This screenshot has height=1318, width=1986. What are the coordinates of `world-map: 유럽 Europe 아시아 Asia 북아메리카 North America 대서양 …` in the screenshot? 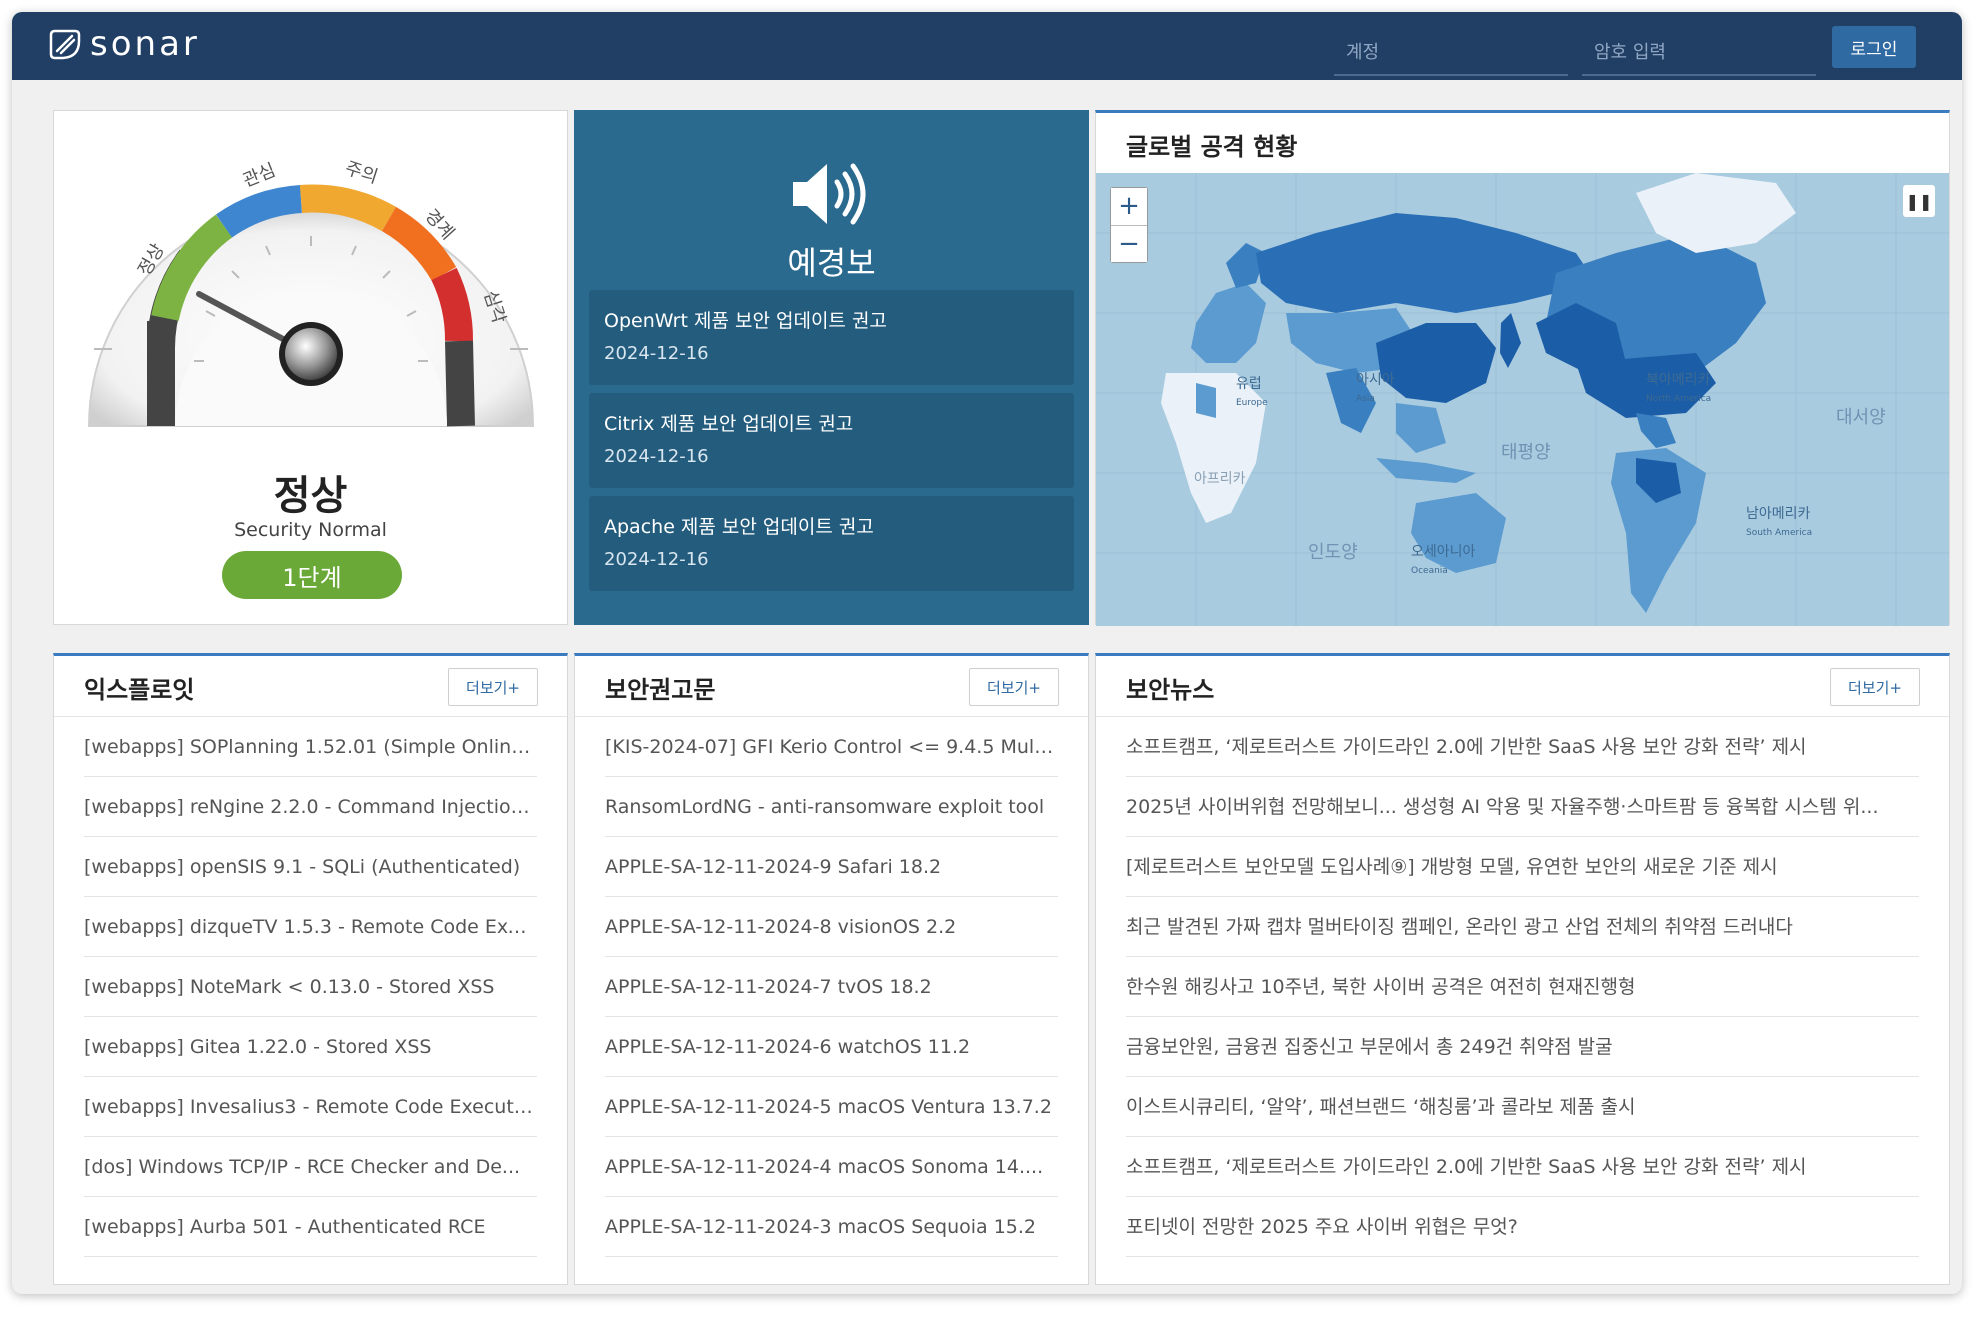 It's located at (1522, 399).